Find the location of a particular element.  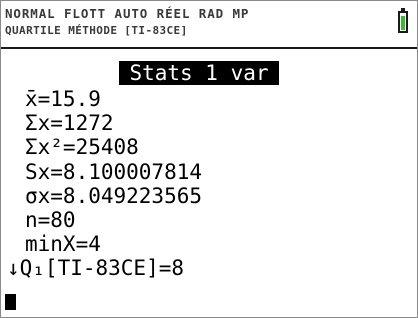

result-count: n=80 is located at coordinates (50, 219).